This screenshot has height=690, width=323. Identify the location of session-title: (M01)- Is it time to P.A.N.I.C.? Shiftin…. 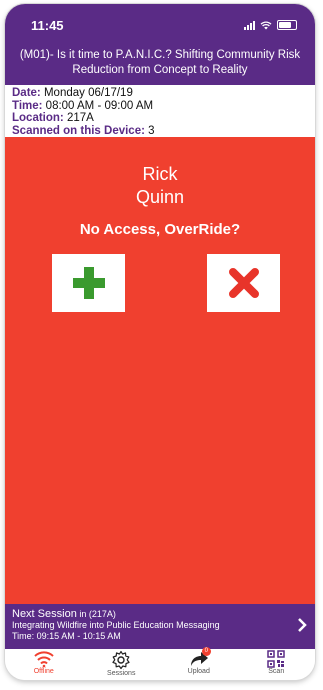
(160, 65).